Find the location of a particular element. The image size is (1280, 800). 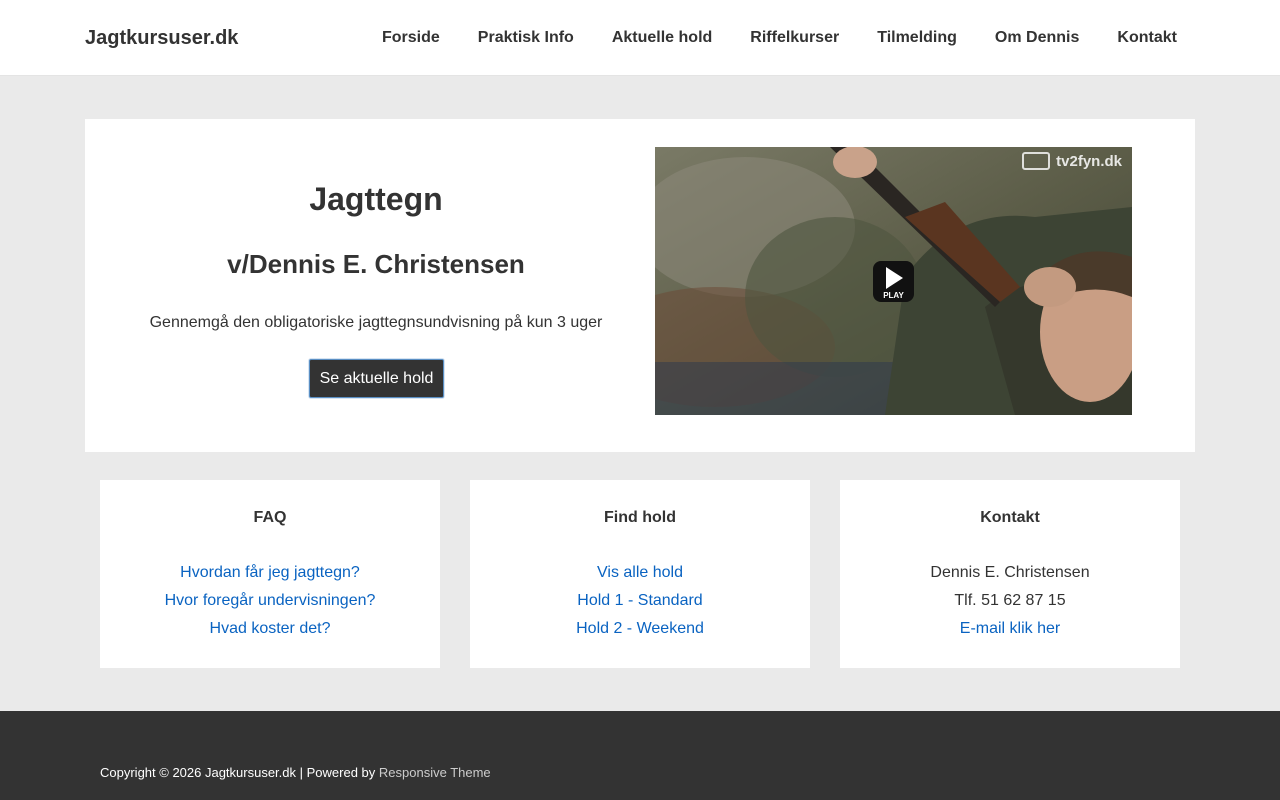

play-button: PLAY is located at coordinates (893, 281).